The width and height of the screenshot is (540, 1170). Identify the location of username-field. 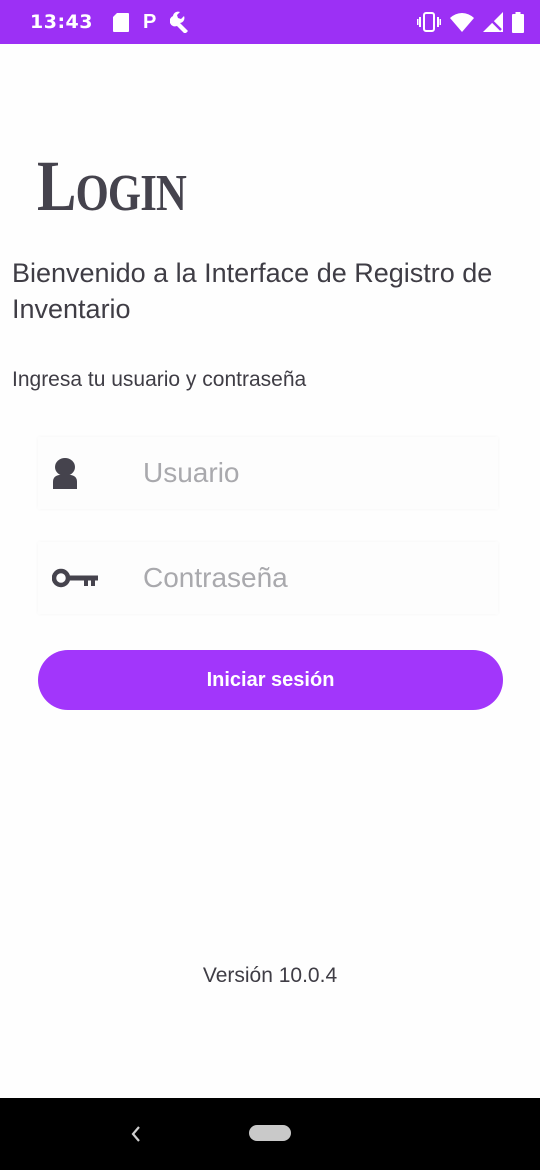
(268, 473).